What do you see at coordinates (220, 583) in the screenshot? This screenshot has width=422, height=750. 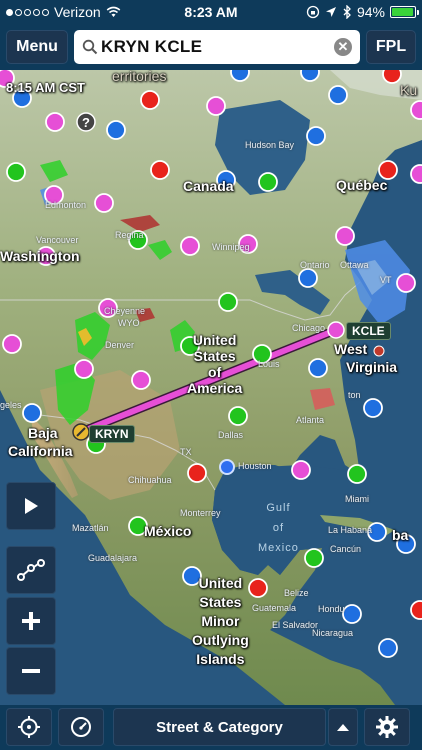 I see `label-umi-line-1: United` at bounding box center [220, 583].